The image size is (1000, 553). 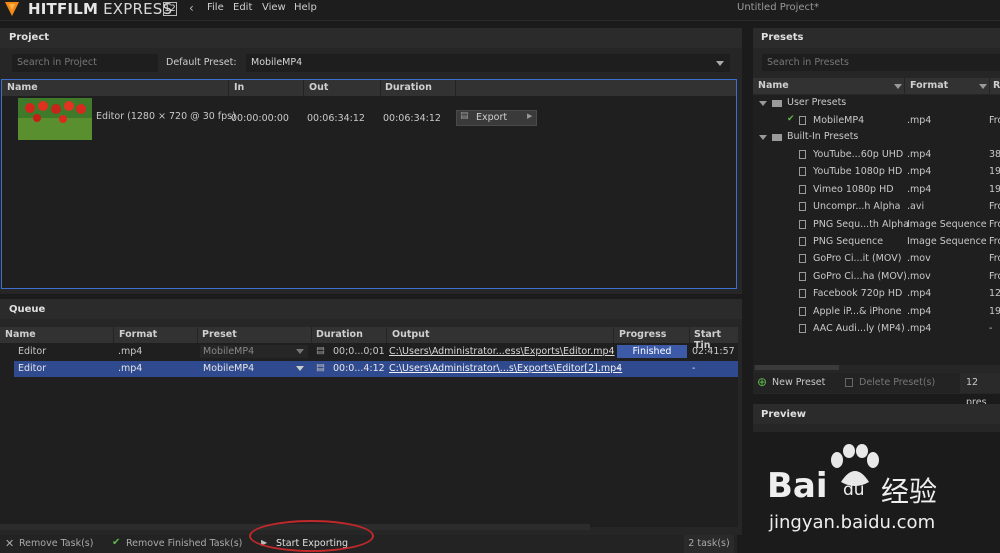 I want to click on tab-presets: Presets, so click(x=782, y=37).